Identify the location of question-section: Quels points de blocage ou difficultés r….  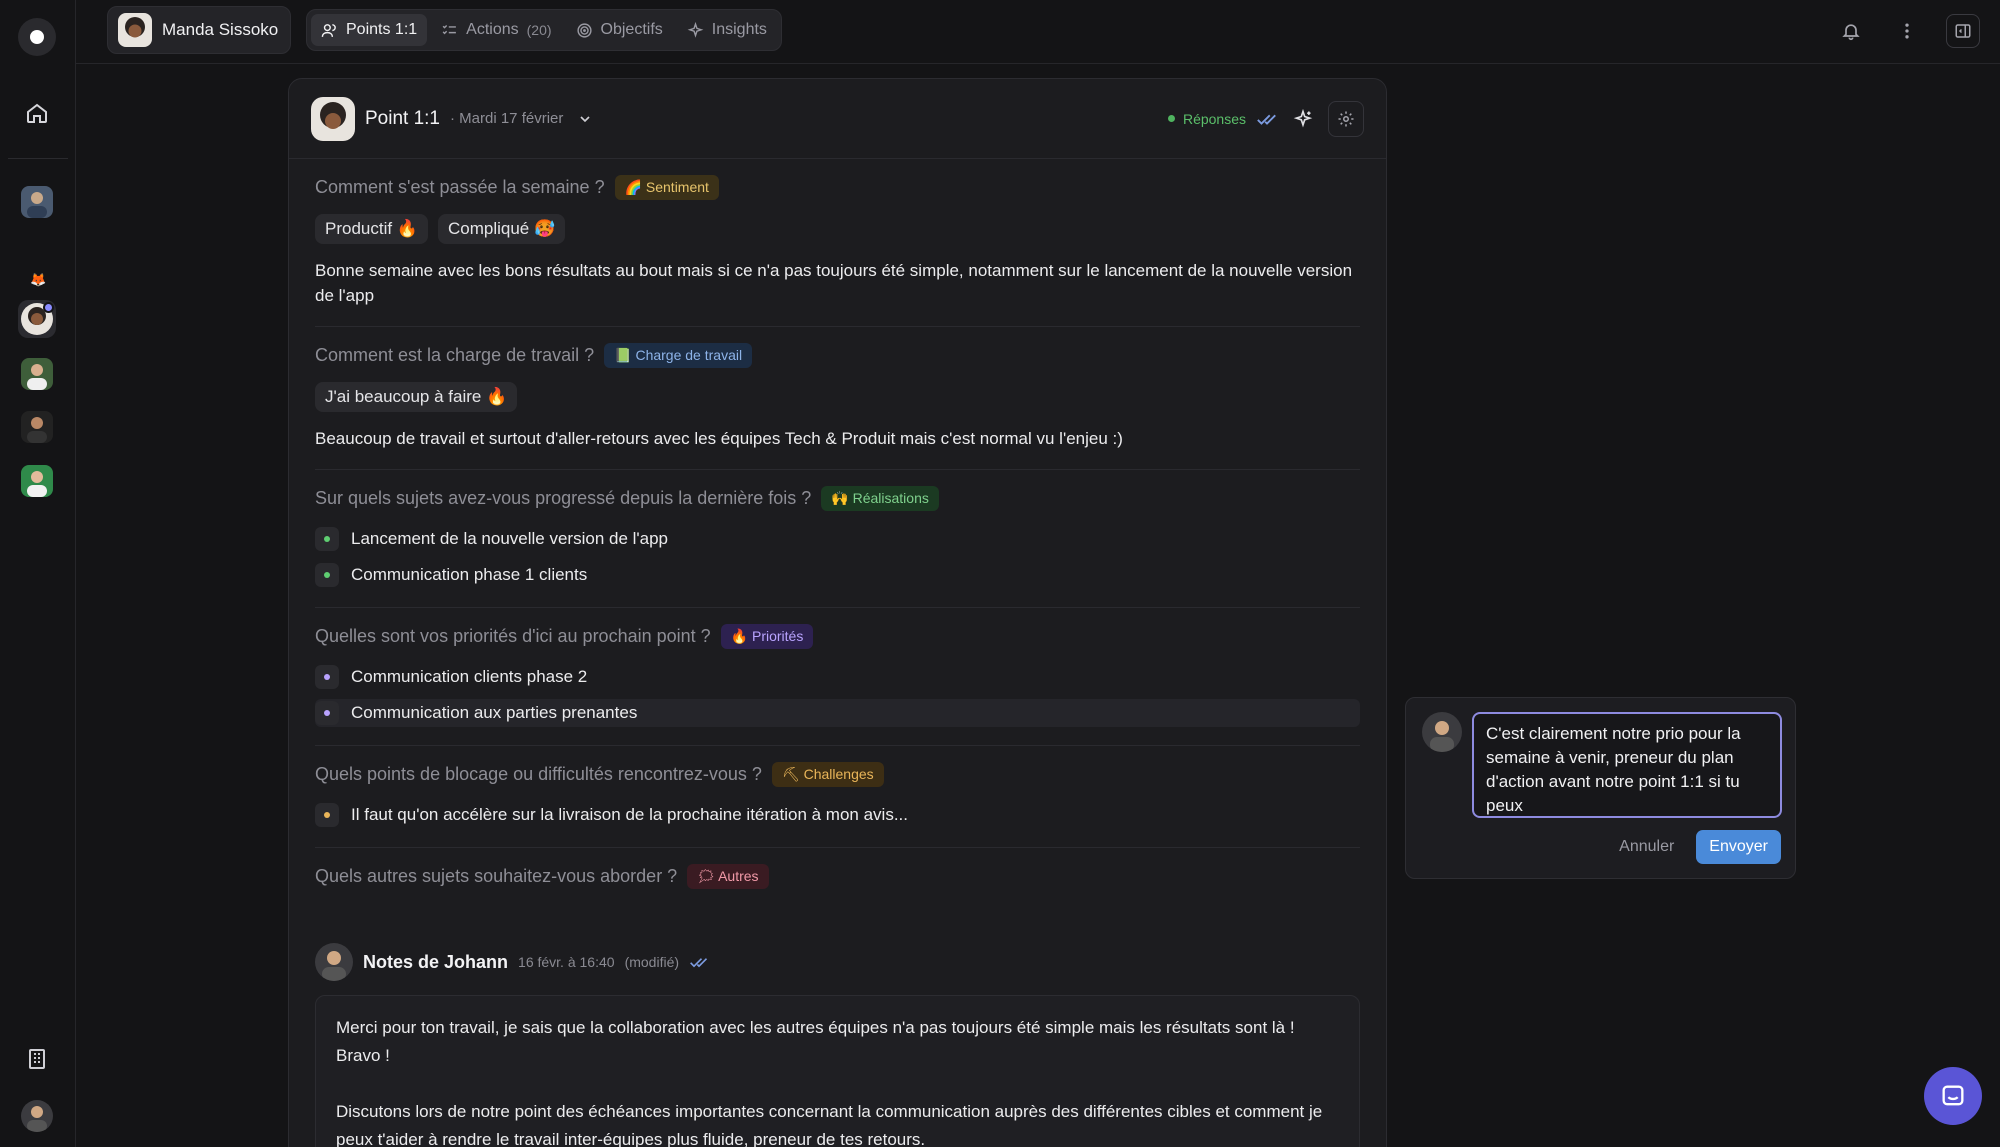
(837, 797).